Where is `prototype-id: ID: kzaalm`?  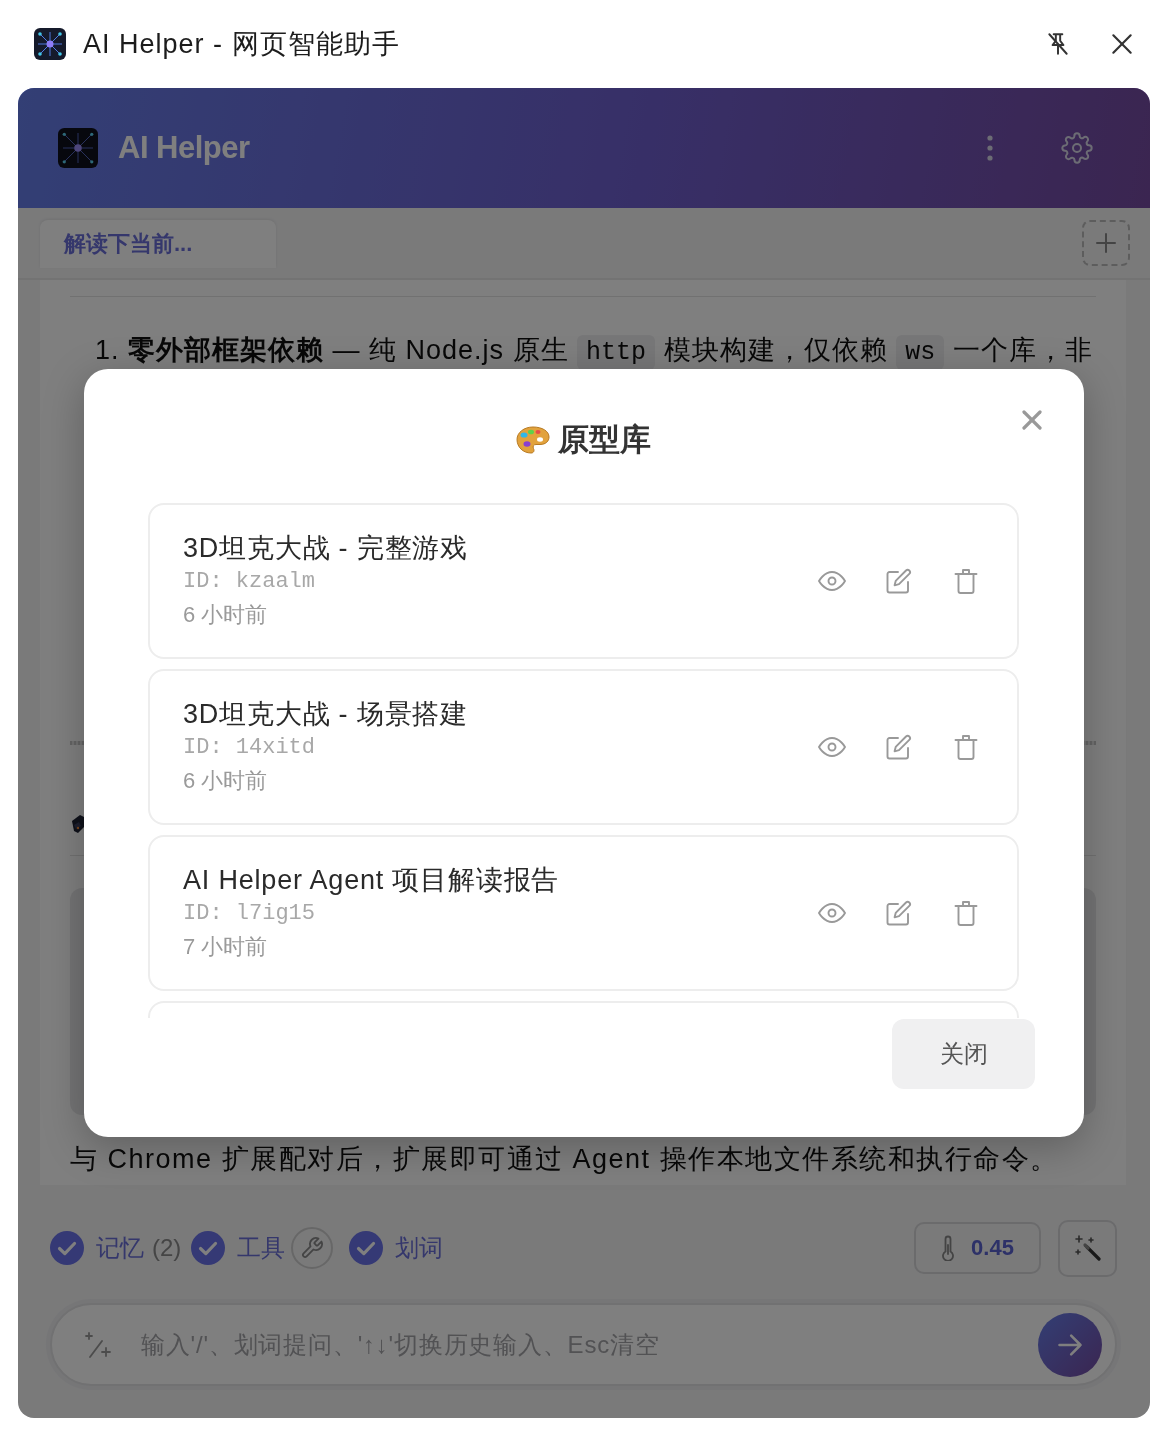
prototype-id: ID: kzaalm is located at coordinates (250, 582).